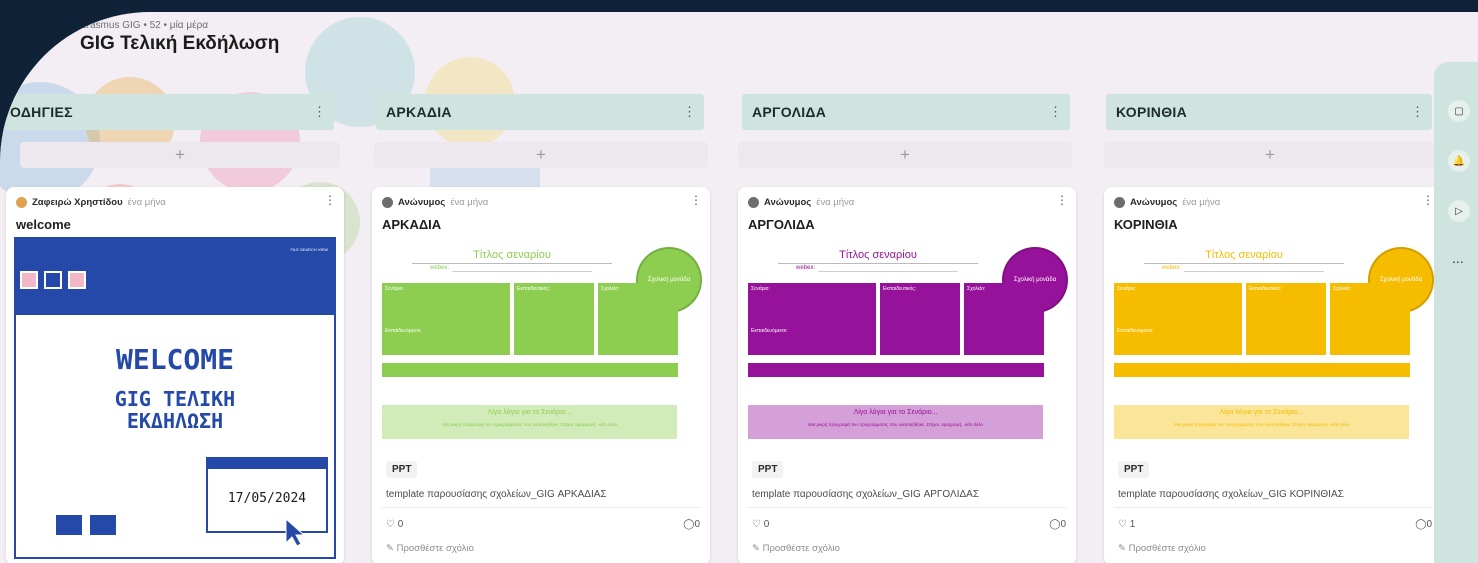 The width and height of the screenshot is (1478, 563). What do you see at coordinates (43, 224) in the screenshot?
I see `post-title: welcome` at bounding box center [43, 224].